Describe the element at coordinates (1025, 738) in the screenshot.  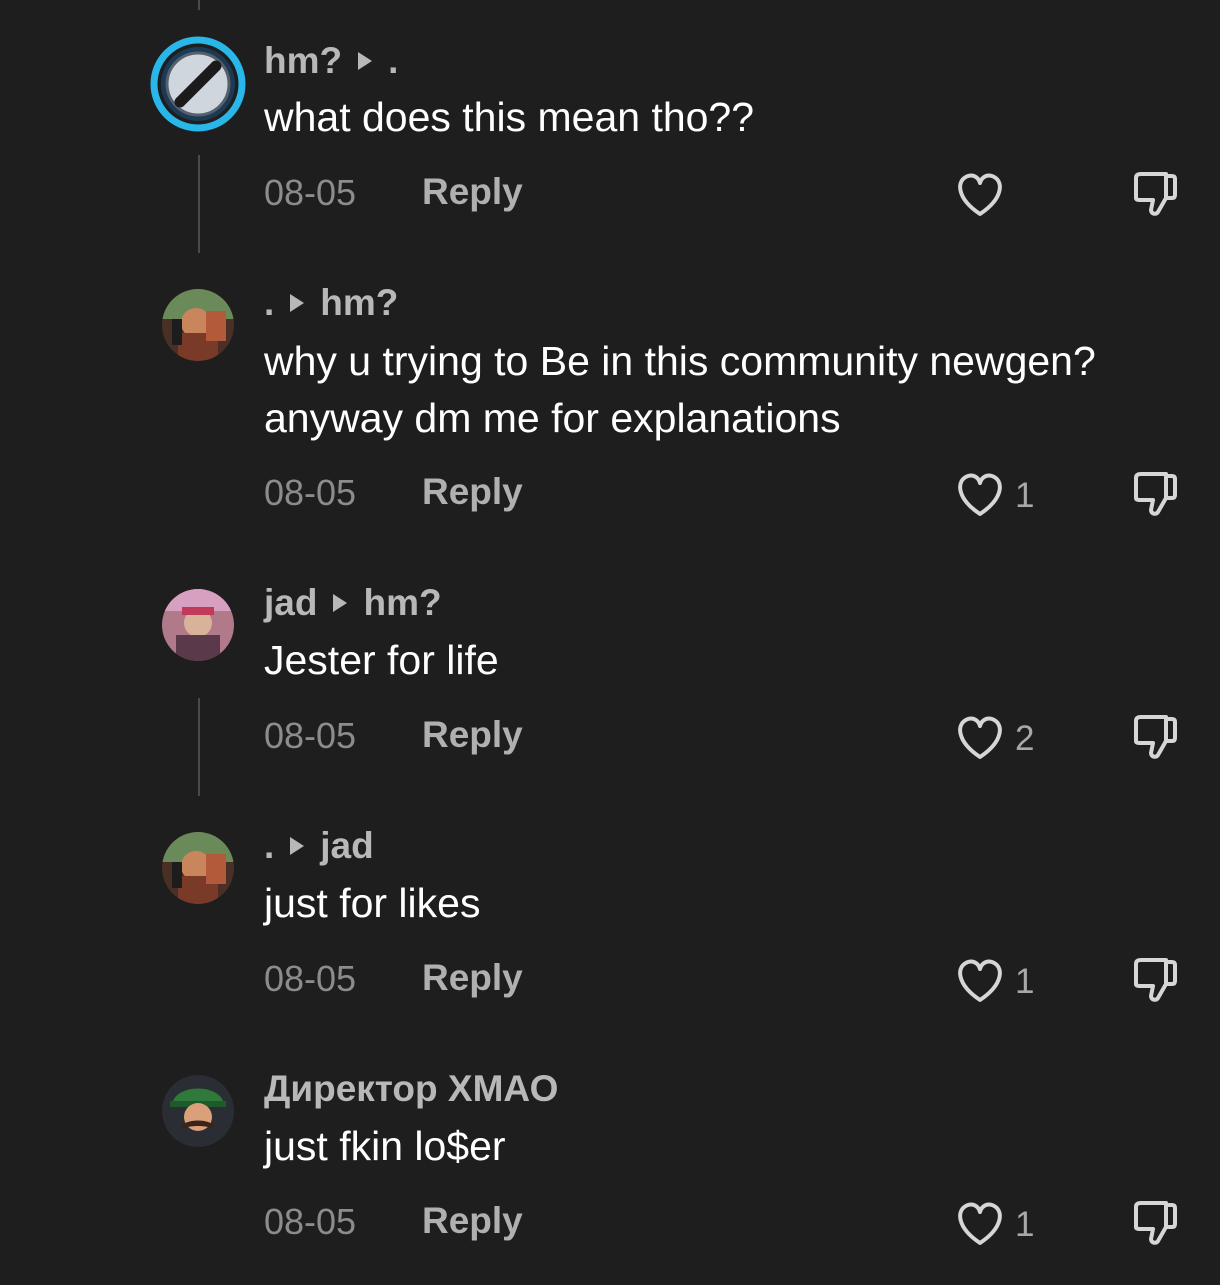
I see `like-count: 2` at that location.